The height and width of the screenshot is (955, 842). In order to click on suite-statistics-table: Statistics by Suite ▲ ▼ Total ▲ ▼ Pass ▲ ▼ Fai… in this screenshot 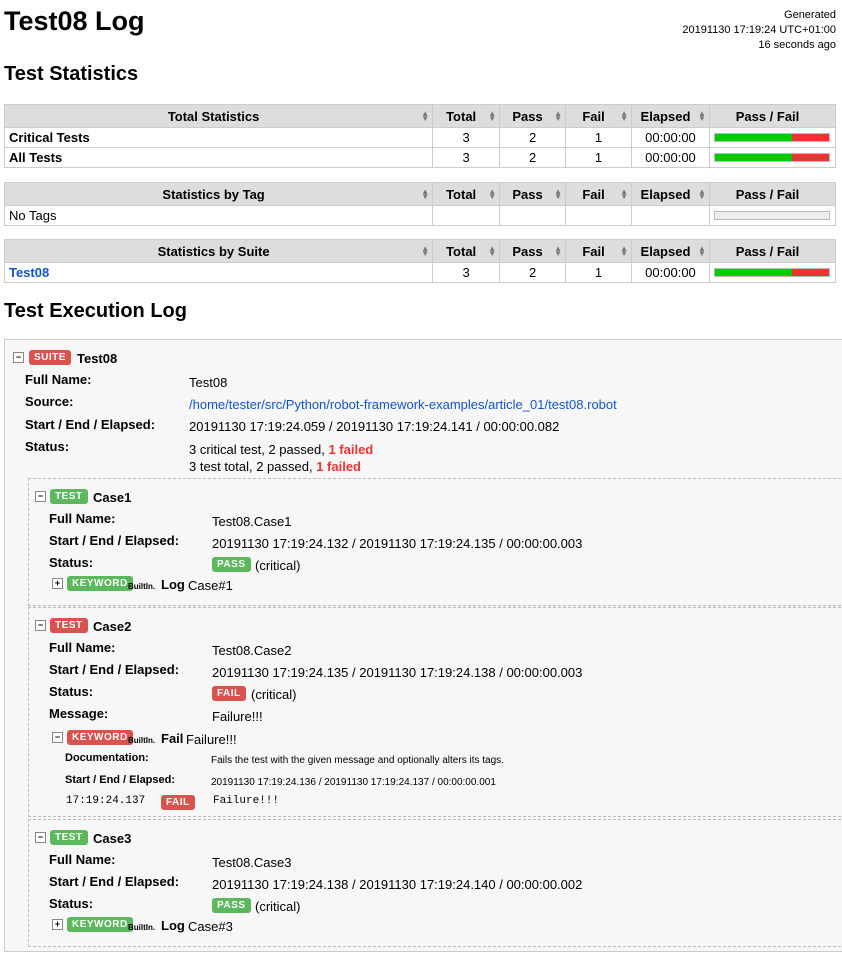, I will do `click(420, 261)`.